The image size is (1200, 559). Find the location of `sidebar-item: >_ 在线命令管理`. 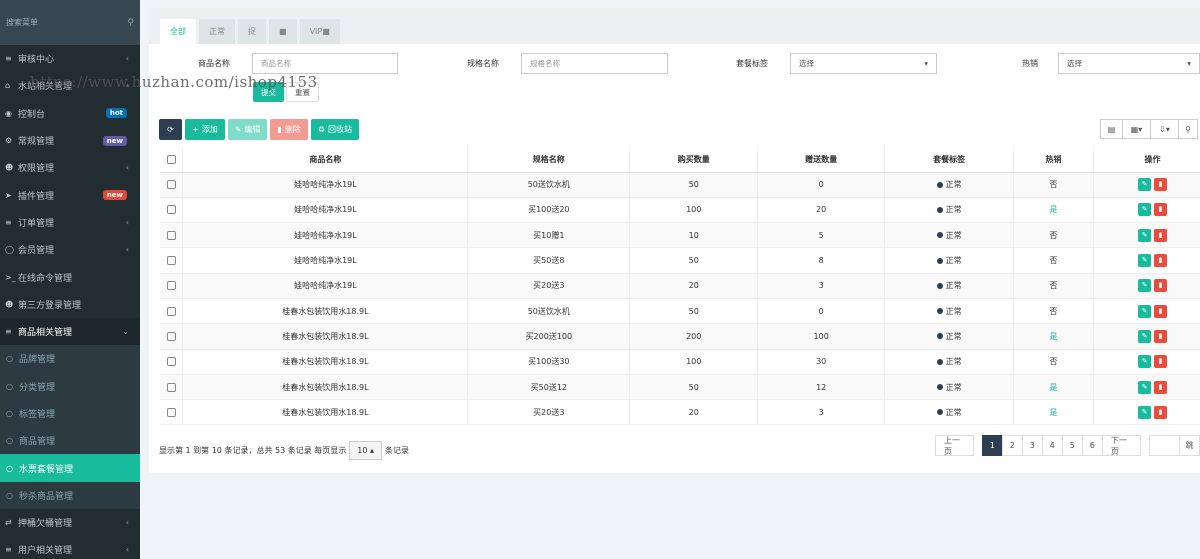

sidebar-item: >_ 在线命令管理 is located at coordinates (70, 276).